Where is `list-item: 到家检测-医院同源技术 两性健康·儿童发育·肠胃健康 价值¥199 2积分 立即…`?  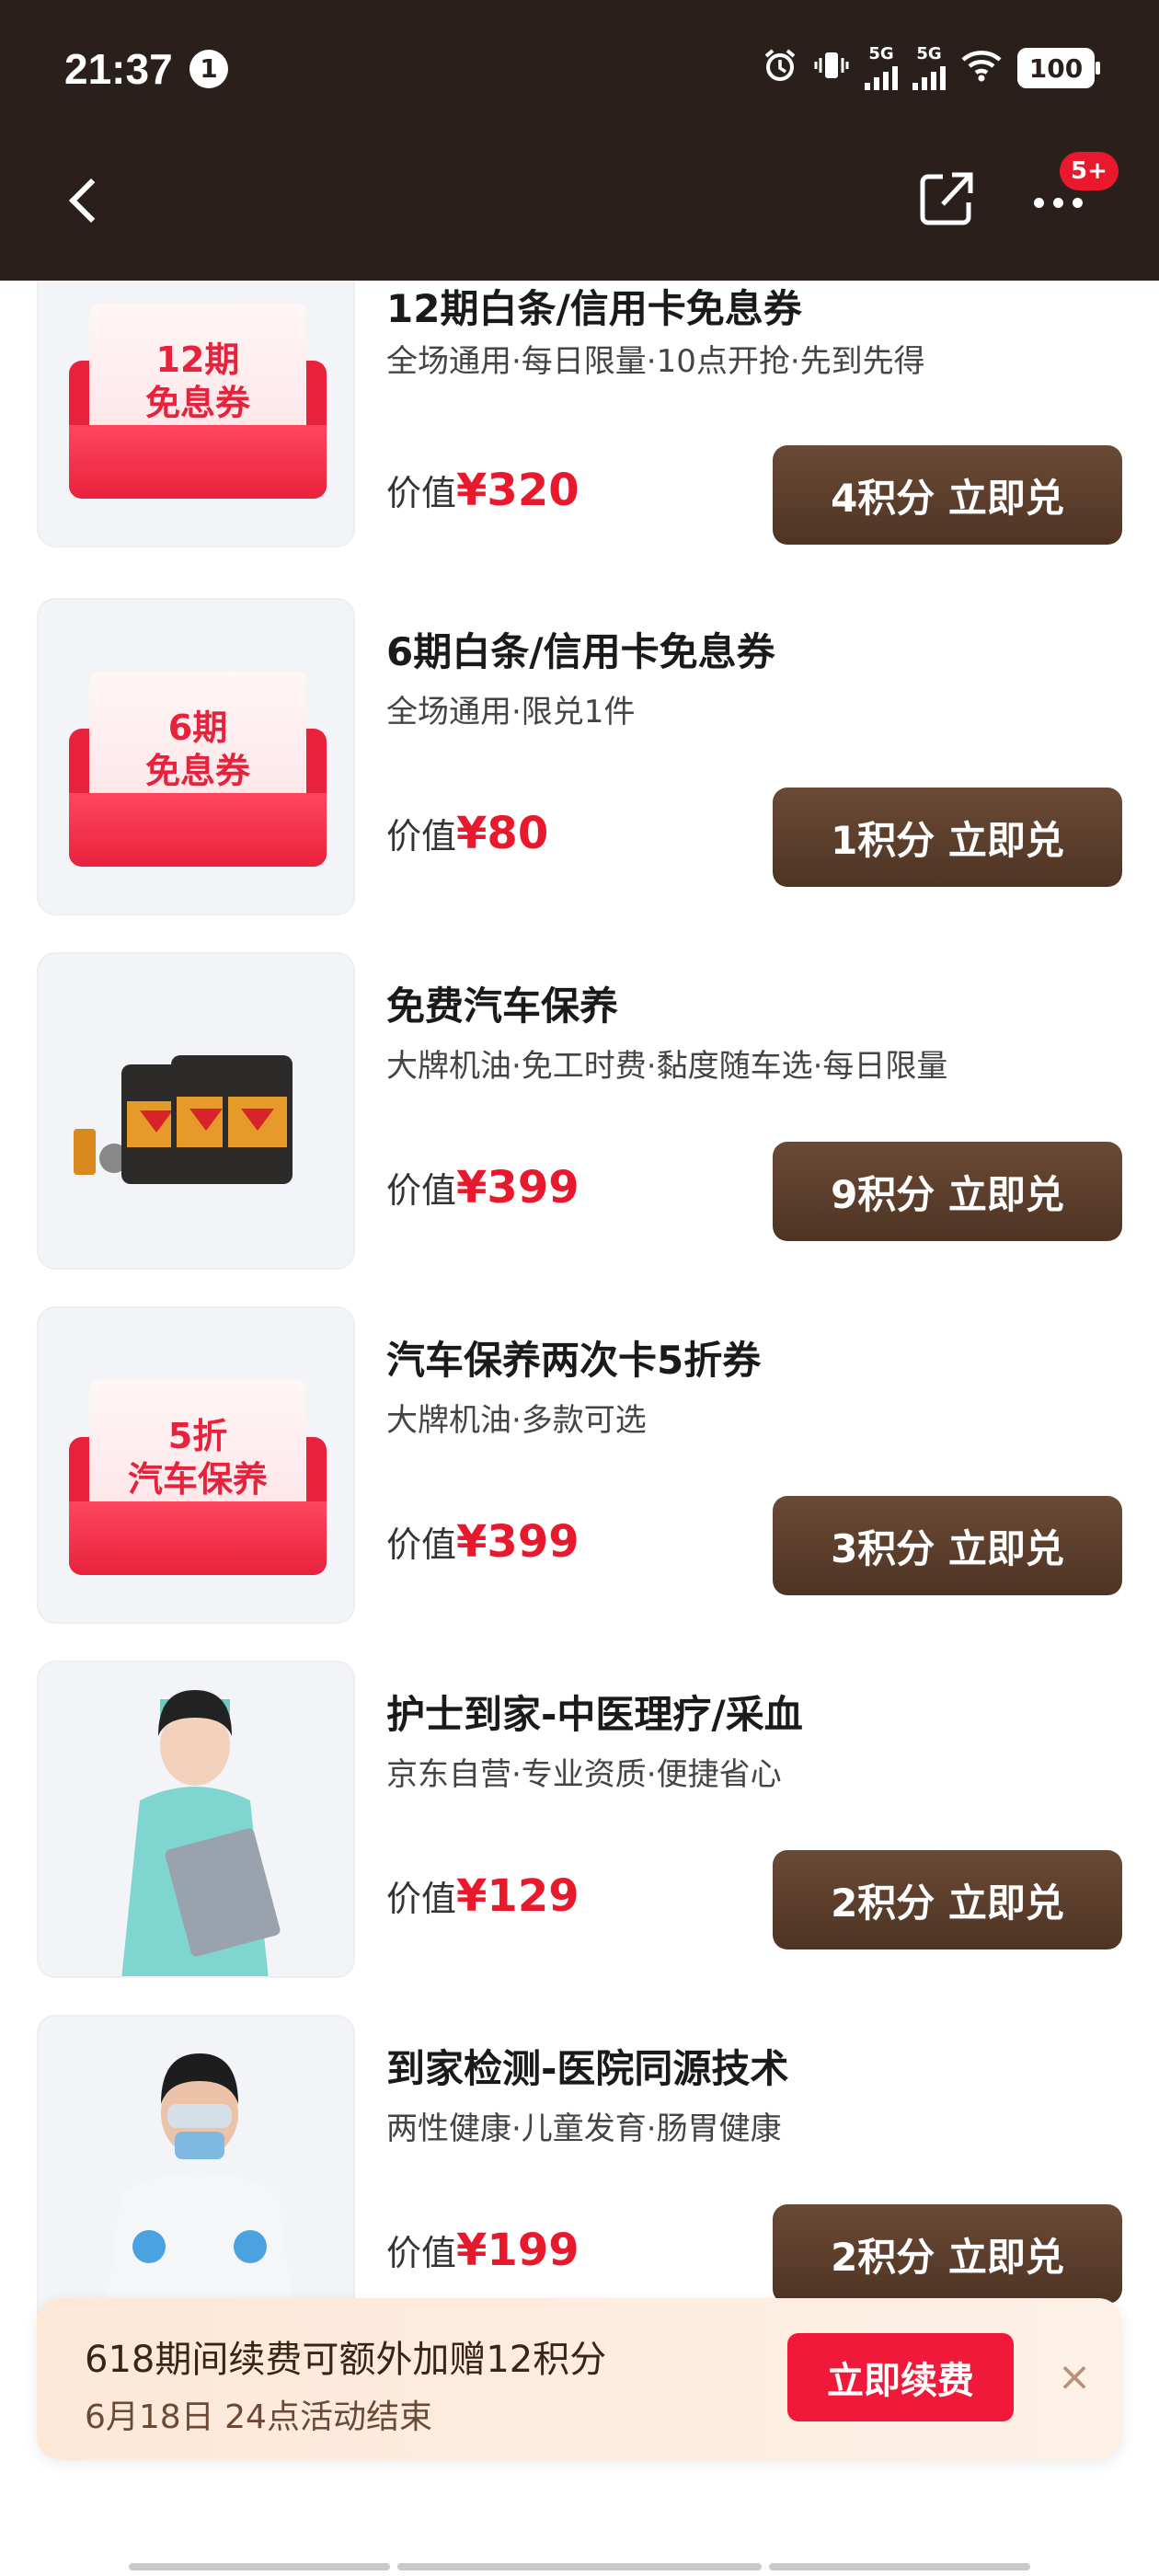
list-item: 到家检测-医院同源技术 两性健康·儿童发育·肠胃健康 价值¥199 2积分 立即… is located at coordinates (579, 2173).